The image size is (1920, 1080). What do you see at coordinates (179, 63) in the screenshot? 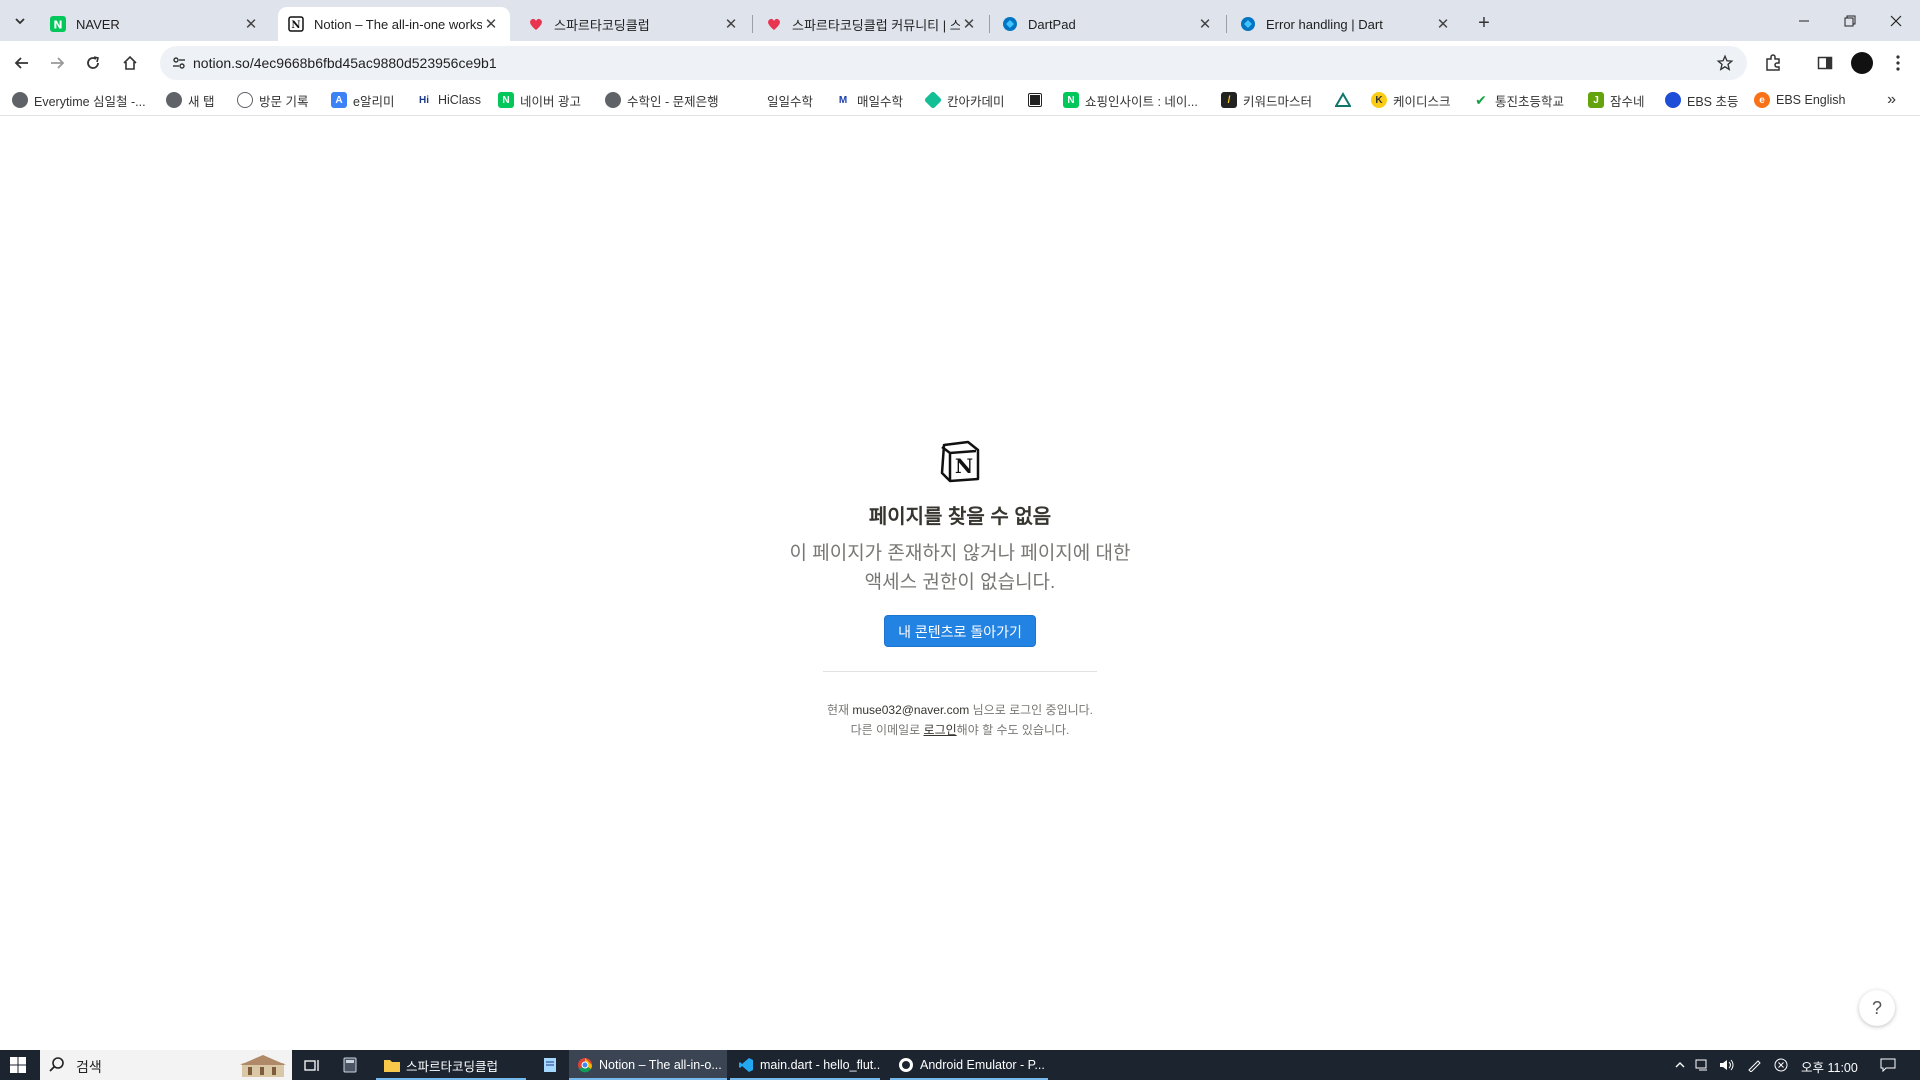
I see `site-info-icon` at bounding box center [179, 63].